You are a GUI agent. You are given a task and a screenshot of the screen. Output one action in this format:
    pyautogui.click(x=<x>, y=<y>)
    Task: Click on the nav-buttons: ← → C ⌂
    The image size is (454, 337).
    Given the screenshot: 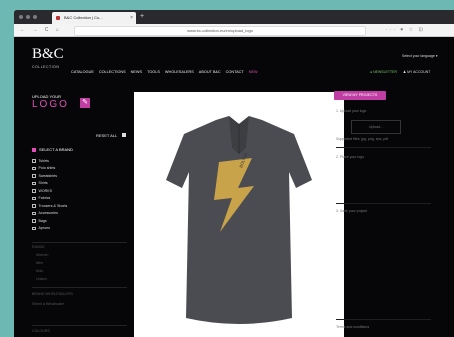 What is the action you would take?
    pyautogui.click(x=41, y=30)
    